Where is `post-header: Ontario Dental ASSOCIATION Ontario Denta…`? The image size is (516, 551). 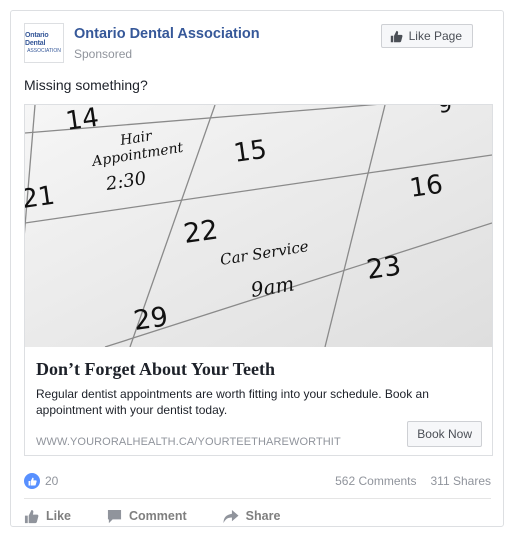 post-header: Ontario Dental ASSOCIATION Ontario Denta… is located at coordinates (257, 44).